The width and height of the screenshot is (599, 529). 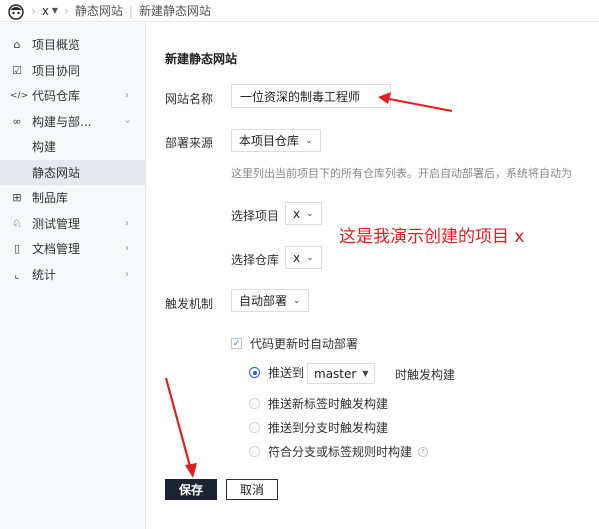 I want to click on document-icon: ▯, so click(x=17, y=249).